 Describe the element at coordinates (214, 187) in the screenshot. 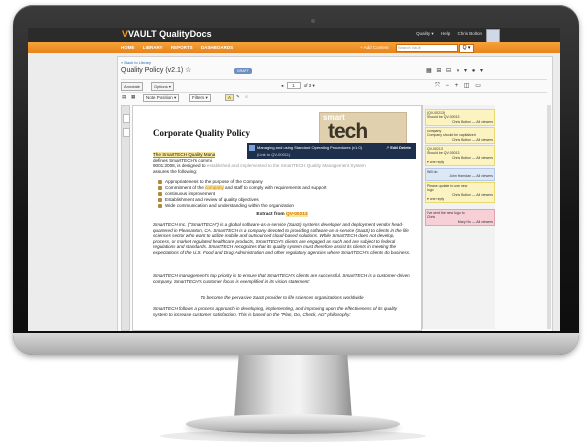

I see `highlighted-text: company` at that location.